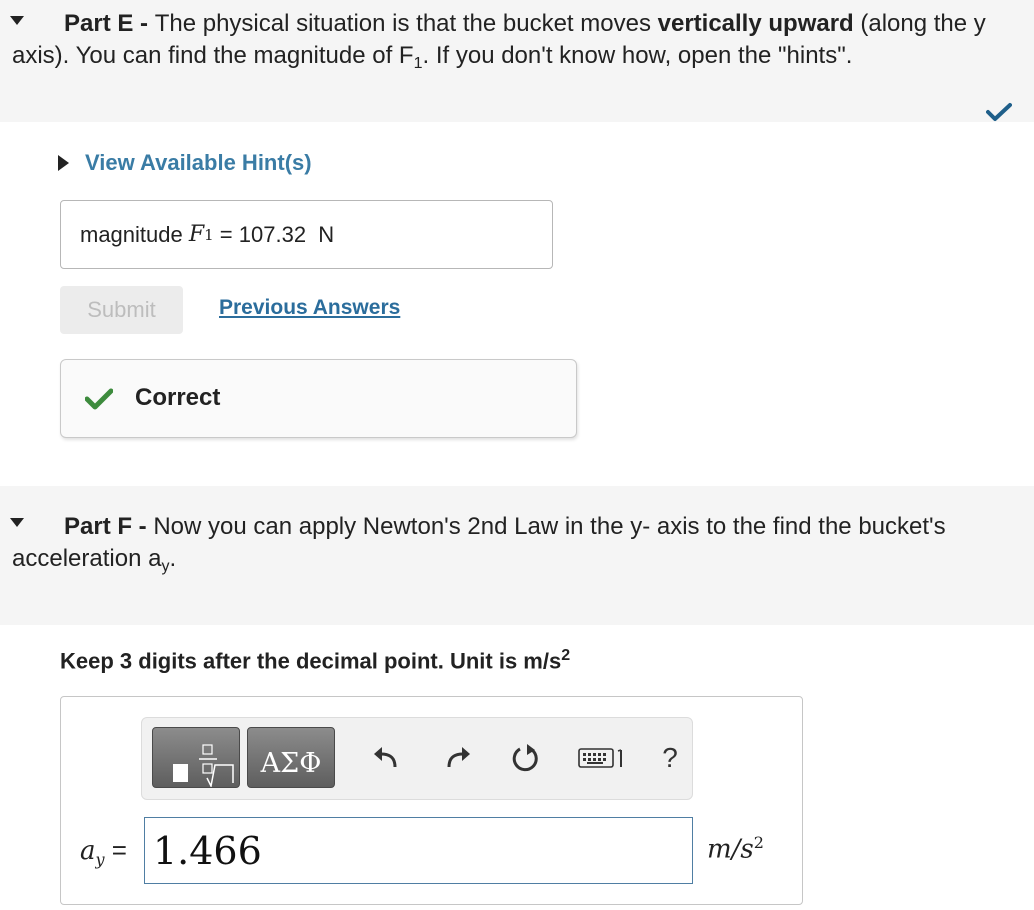 The height and width of the screenshot is (910, 1034). I want to click on answer-input: 1.466, so click(418, 850).